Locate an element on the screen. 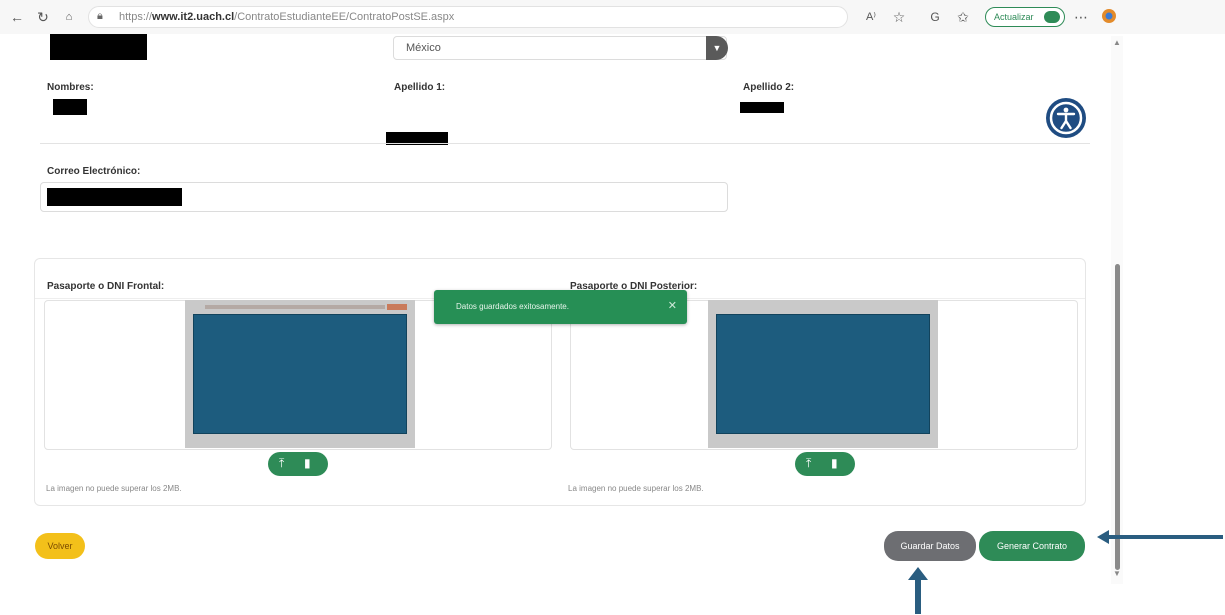 The height and width of the screenshot is (615, 1225). toast-message: Datos guardados exitosamente. is located at coordinates (512, 306).